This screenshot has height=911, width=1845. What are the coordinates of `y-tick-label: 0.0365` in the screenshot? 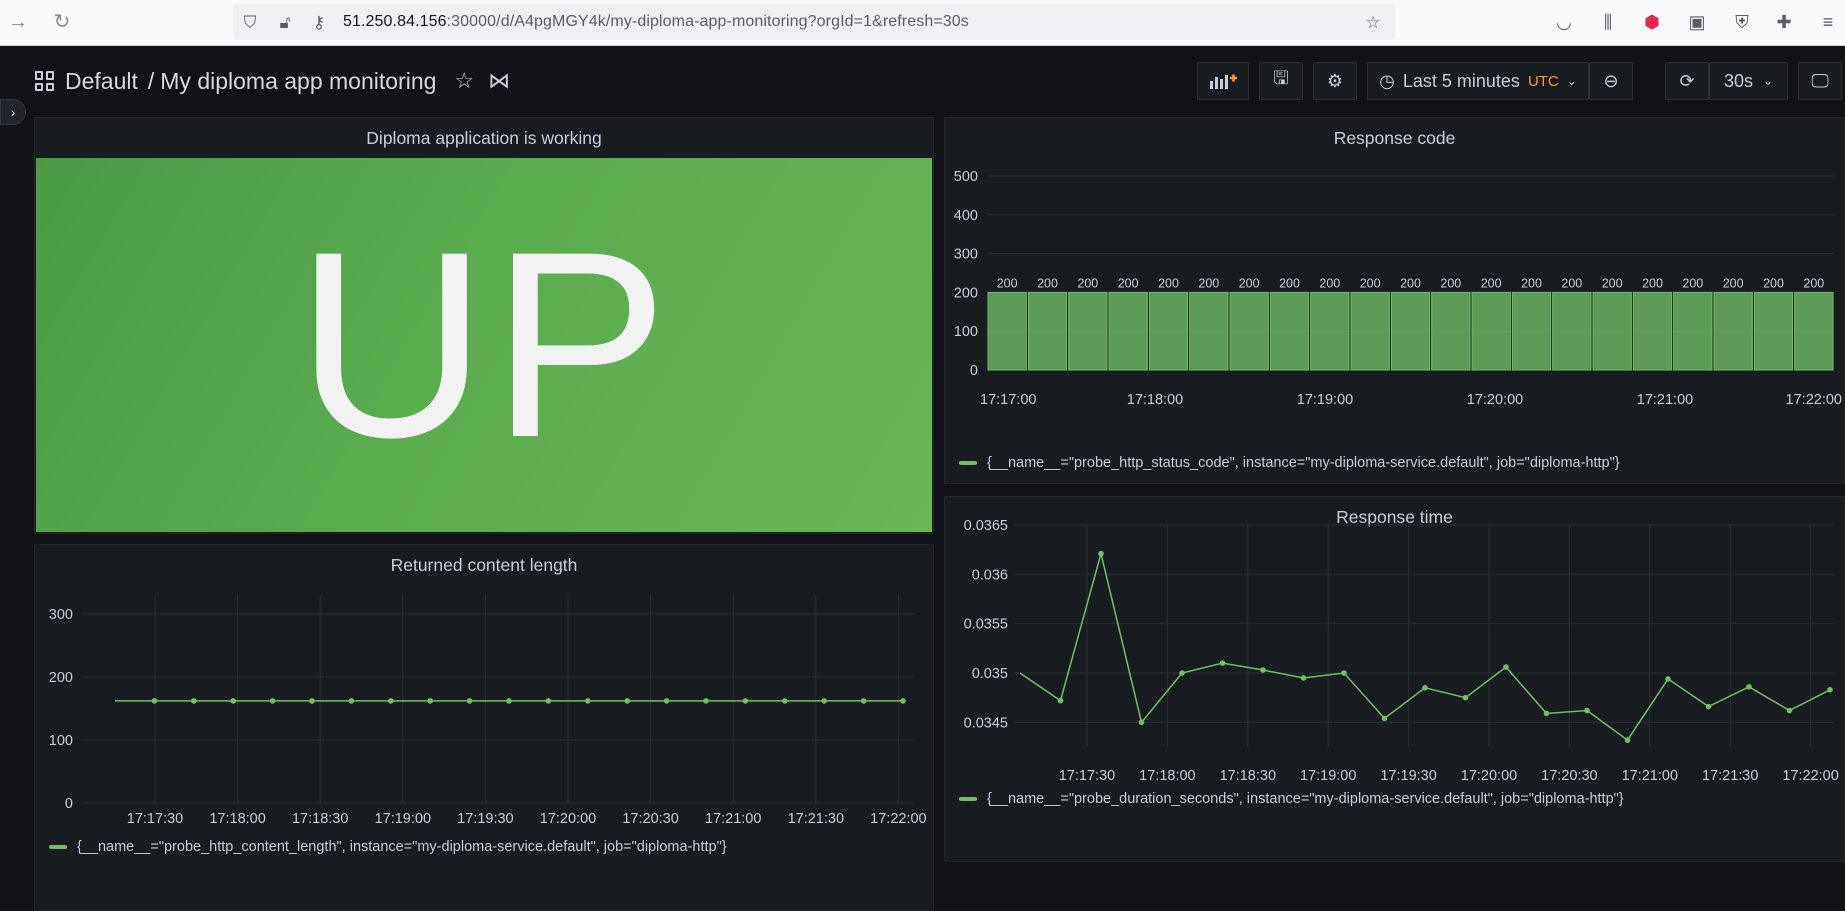 It's located at (986, 526).